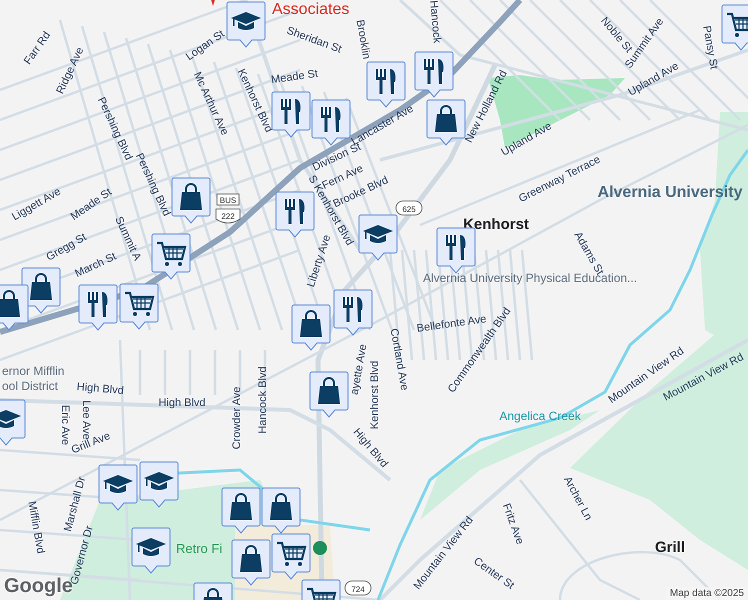  What do you see at coordinates (213, 3) in the screenshot?
I see `location-marker` at bounding box center [213, 3].